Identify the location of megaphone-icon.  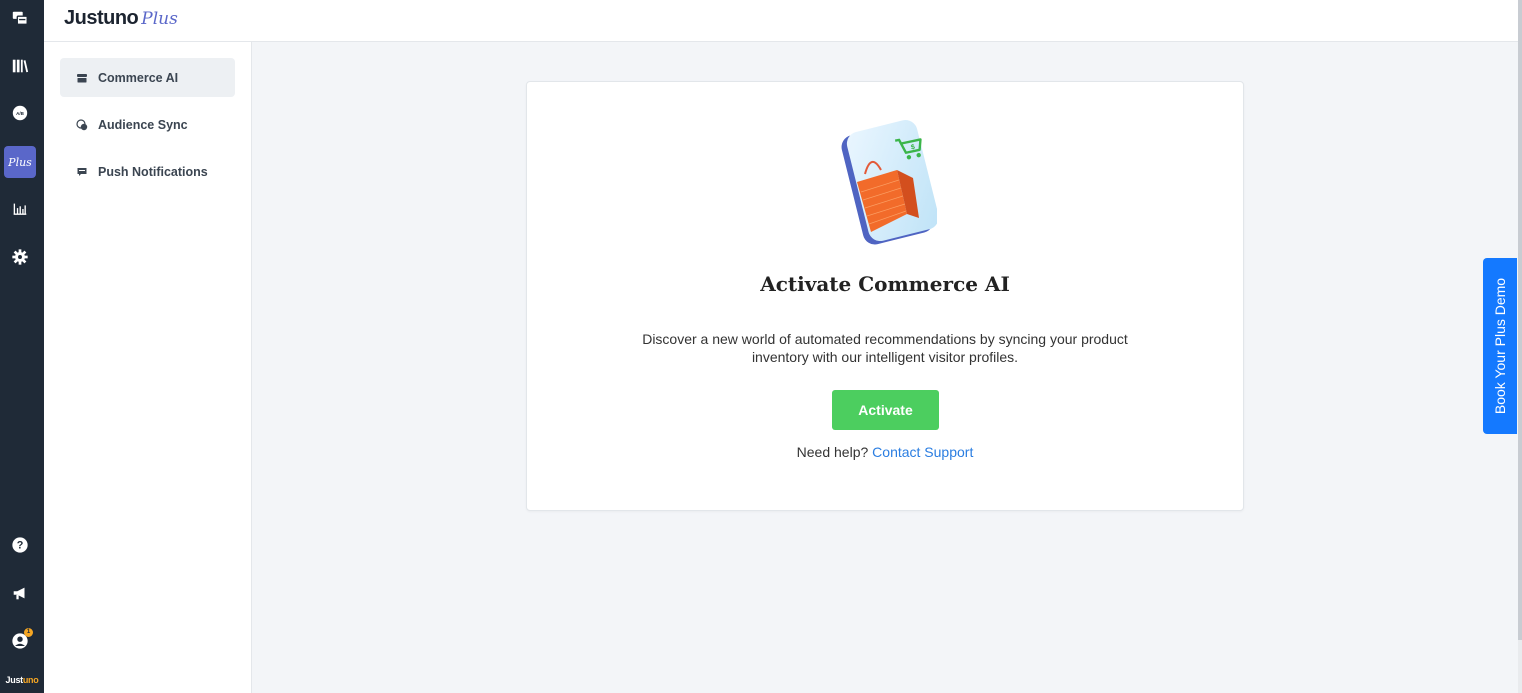
(20, 593).